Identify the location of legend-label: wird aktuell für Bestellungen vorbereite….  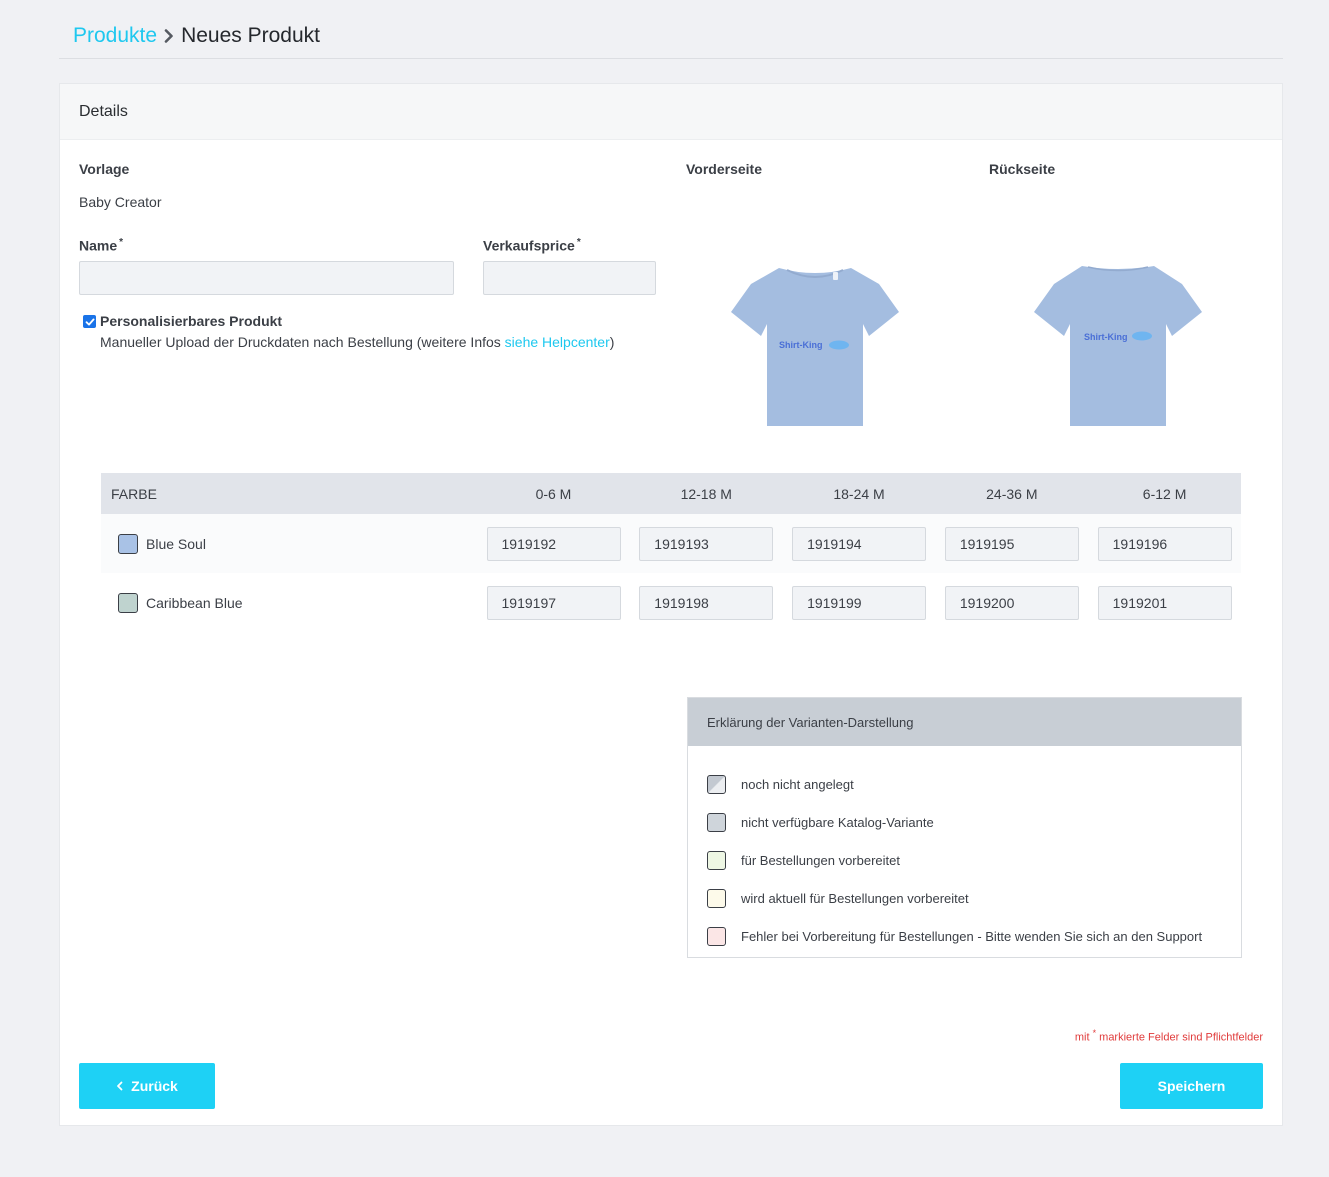
(855, 898).